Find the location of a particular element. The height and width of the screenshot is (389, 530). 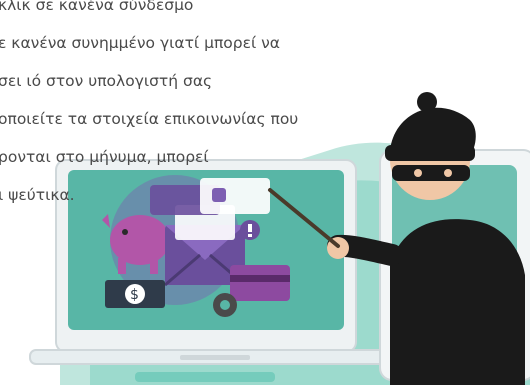

text-line: ε κανένα συνημμένο γιατί μπορεί να is located at coordinates (140, 43).